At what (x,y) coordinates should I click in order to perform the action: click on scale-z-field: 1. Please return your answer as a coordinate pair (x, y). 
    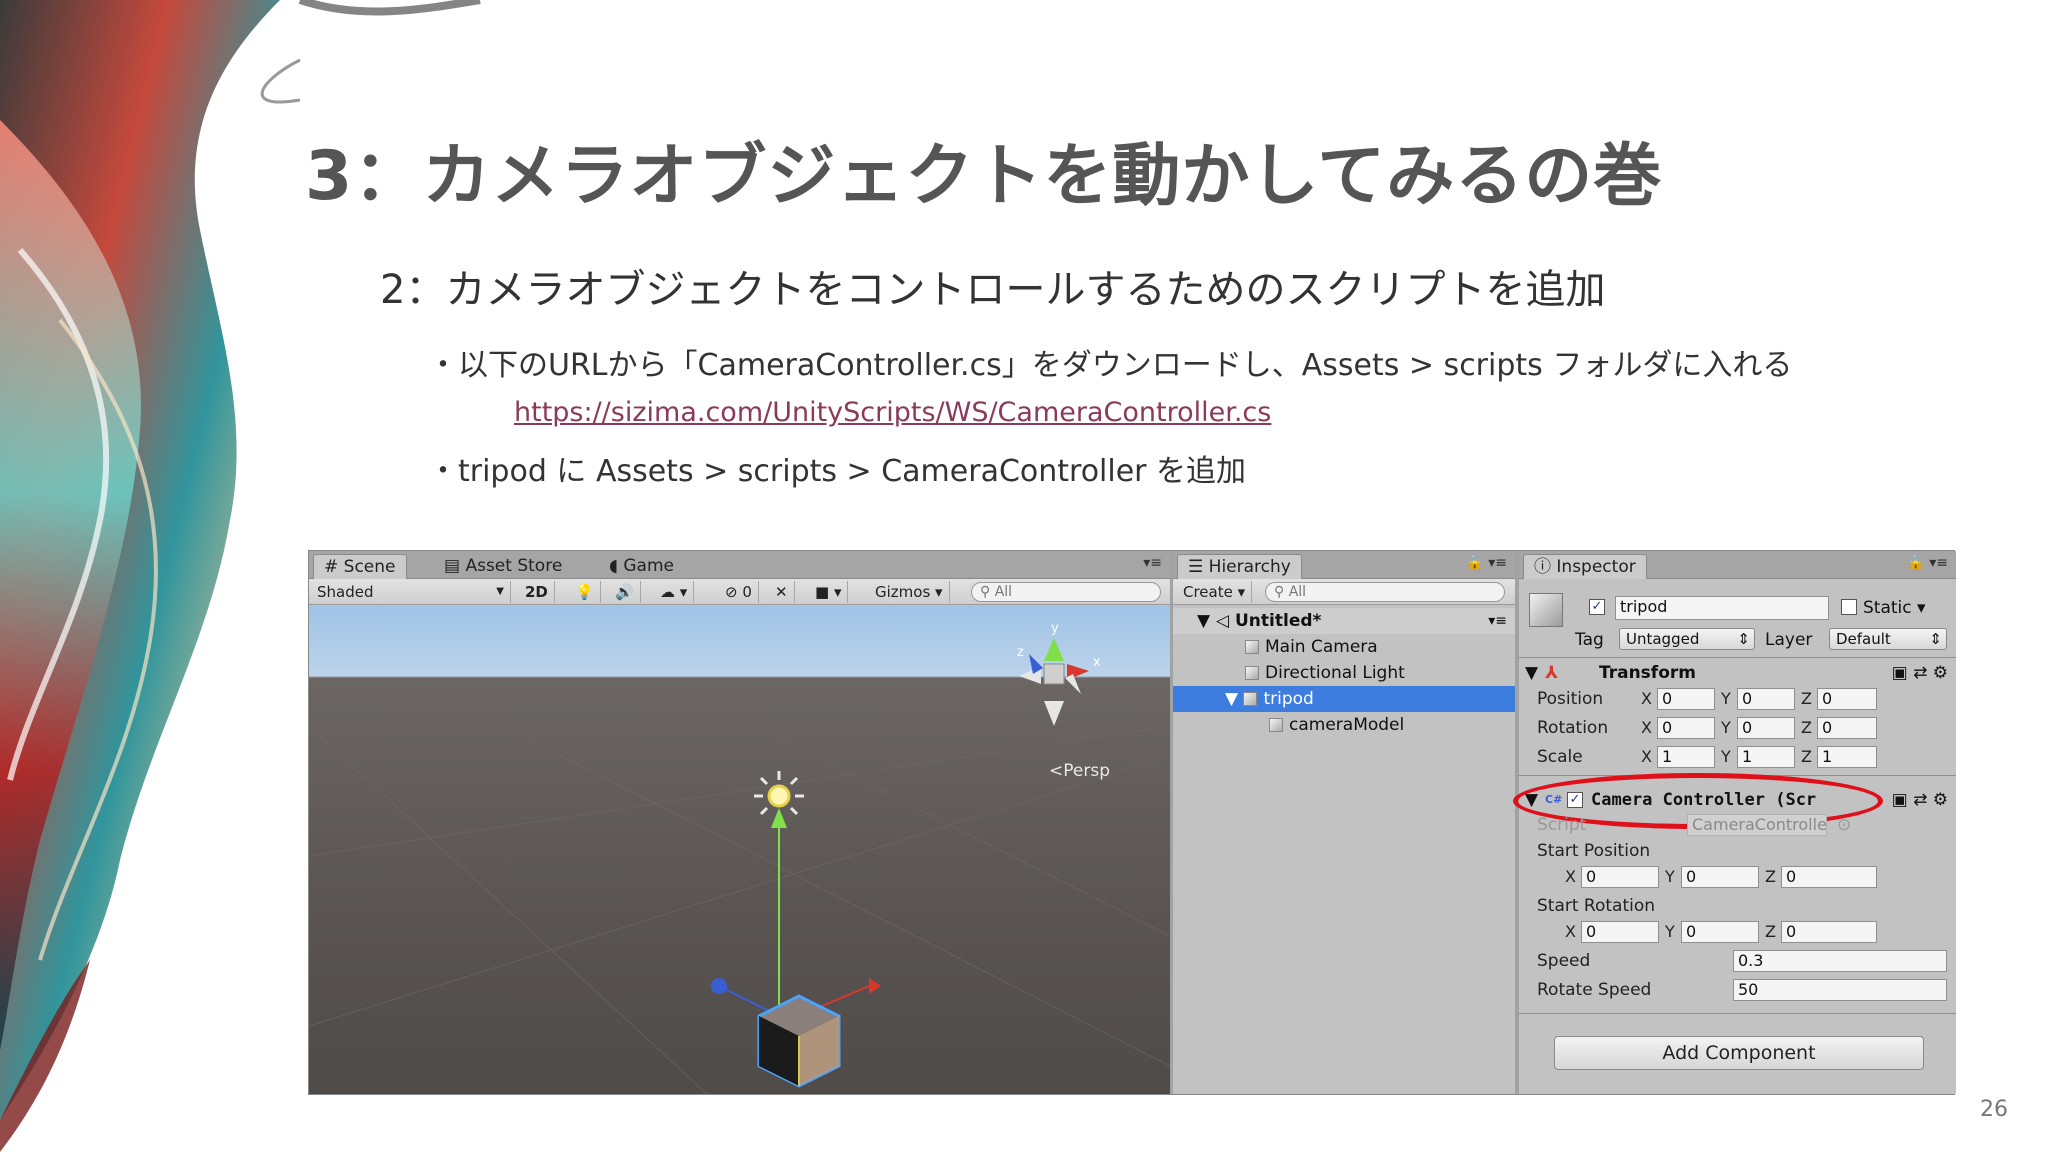
    Looking at the image, I should click on (1847, 757).